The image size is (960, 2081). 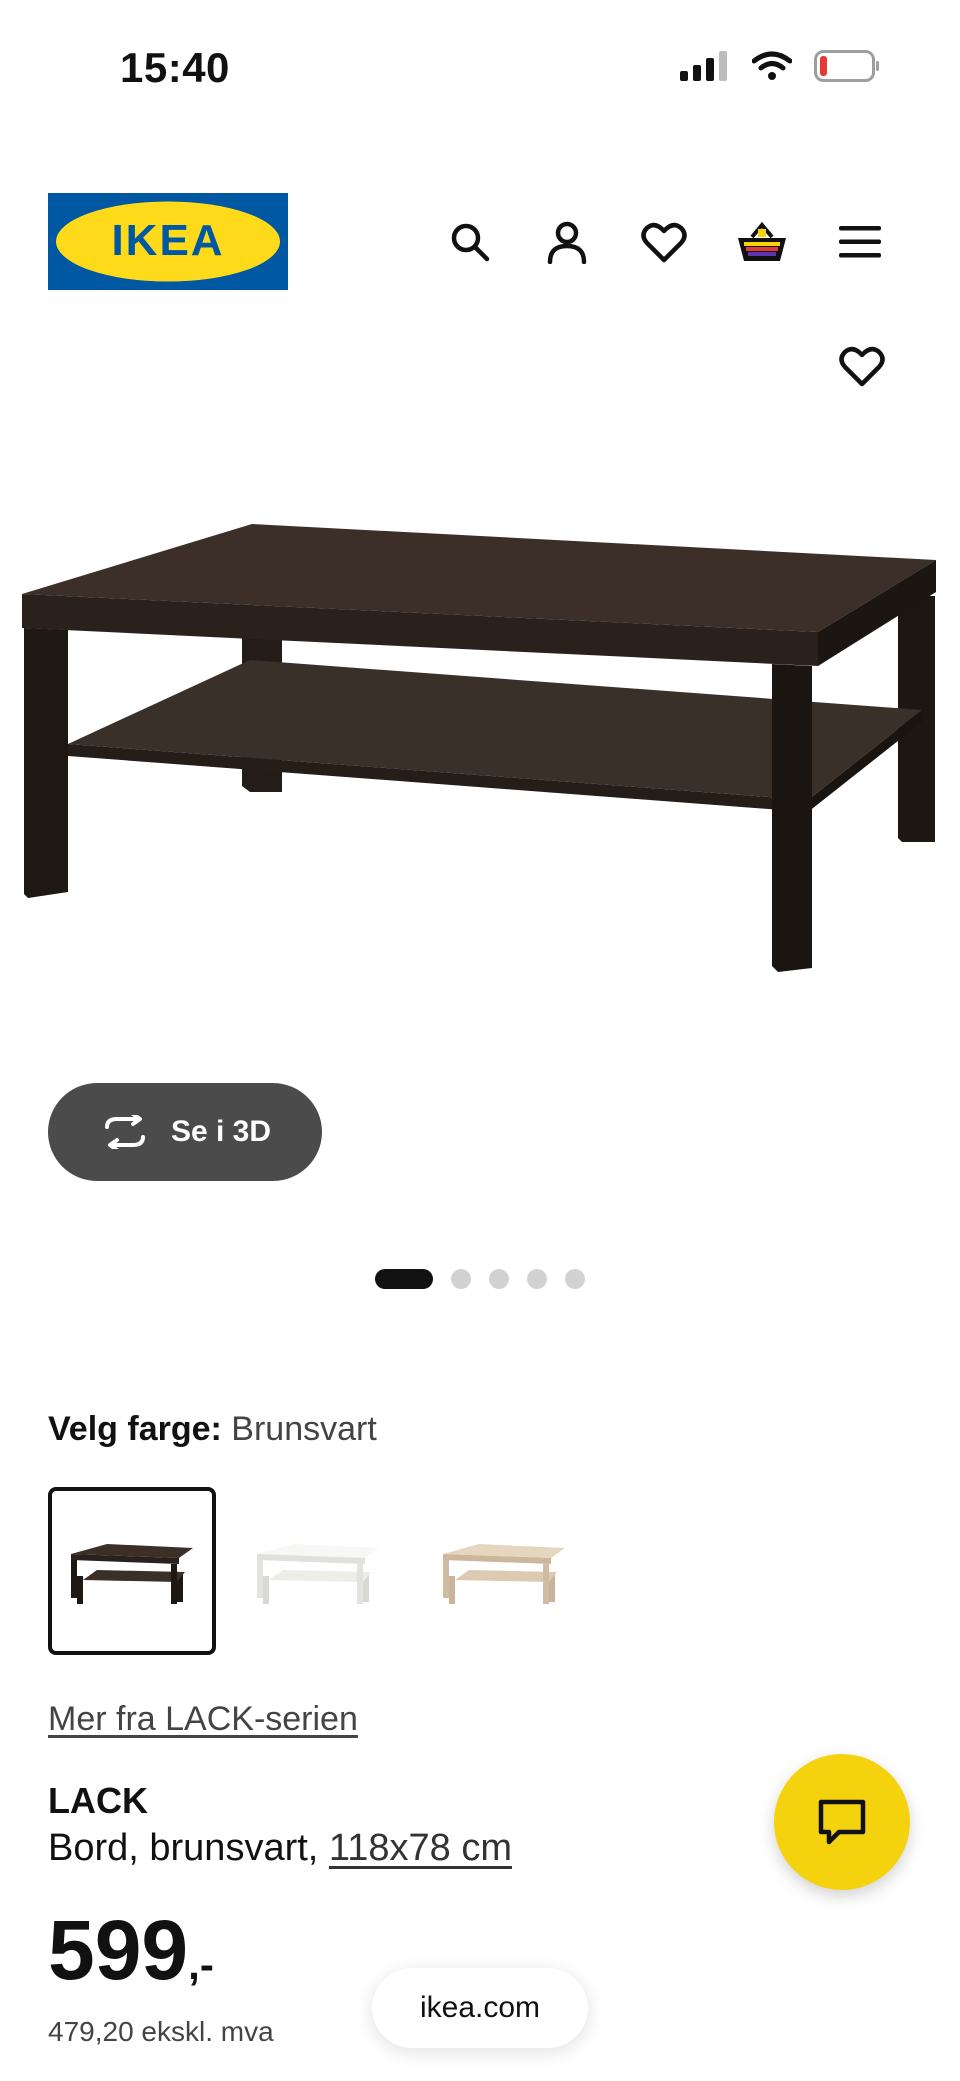 What do you see at coordinates (480, 1279) in the screenshot?
I see `gallery-pagination` at bounding box center [480, 1279].